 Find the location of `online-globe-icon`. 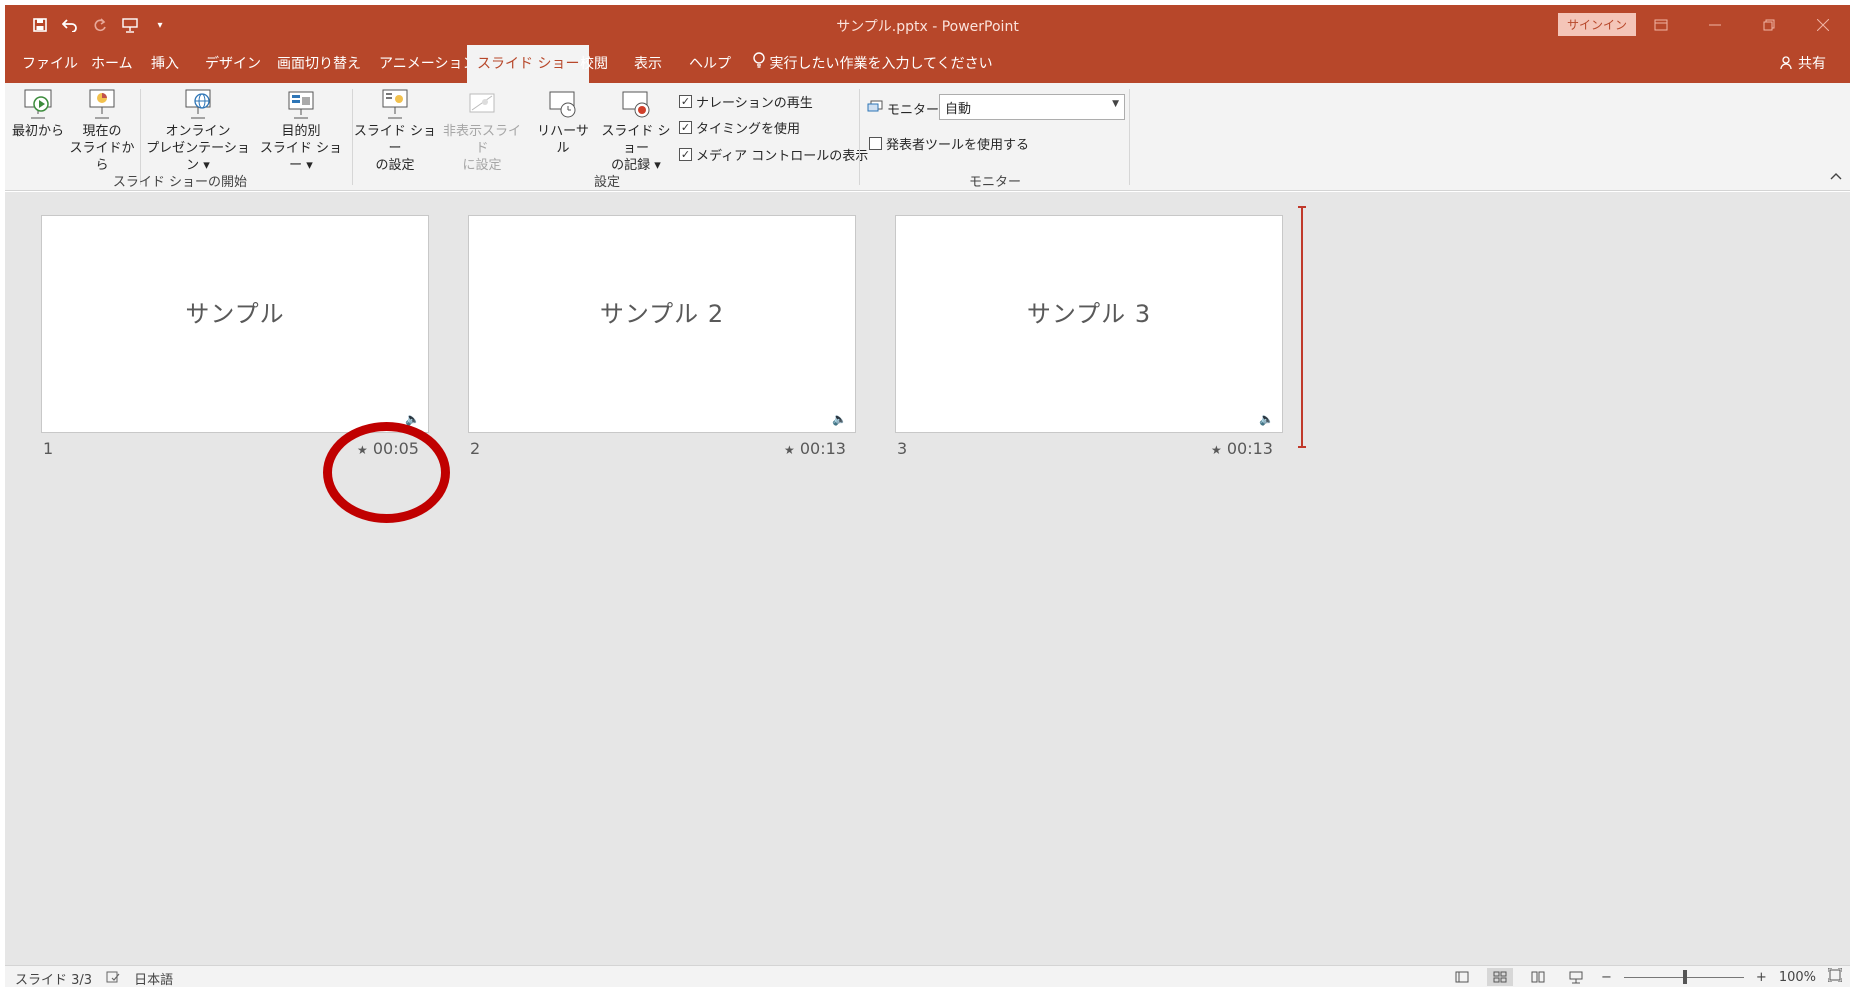

online-globe-icon is located at coordinates (198, 104).